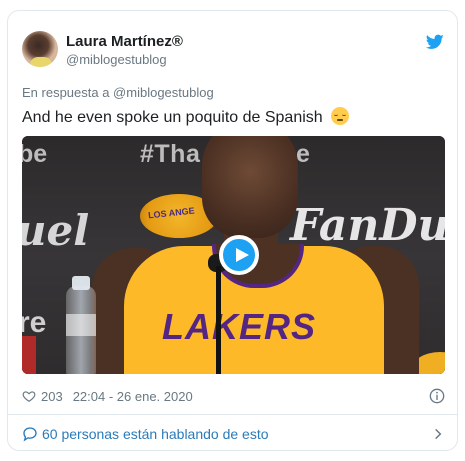 Image resolution: width=465 pixels, height=461 pixels. Describe the element at coordinates (30, 434) in the screenshot. I see `speech-bubble-icon` at that location.